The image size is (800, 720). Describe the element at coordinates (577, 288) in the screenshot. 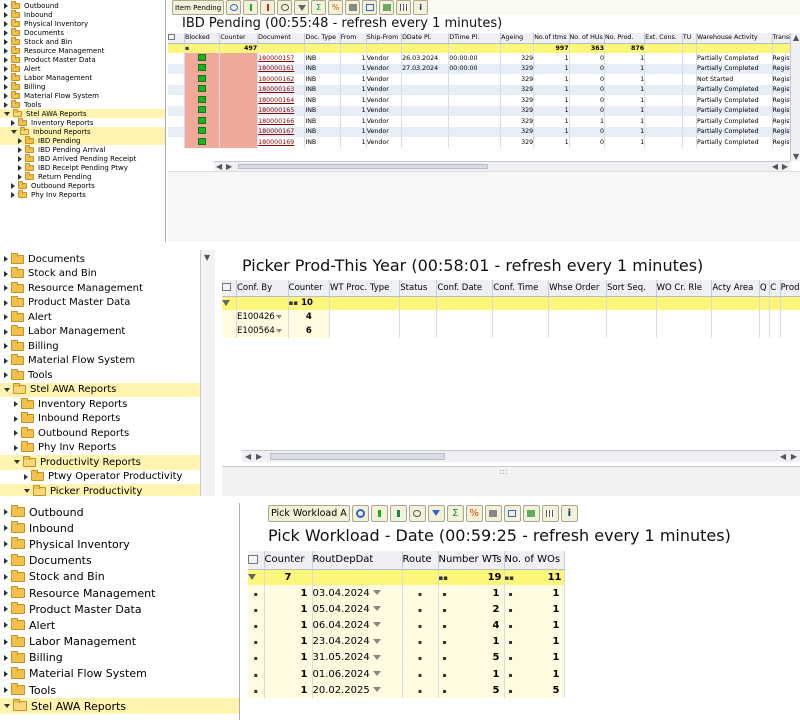

I see `column-header-whse-order: Whse Order` at that location.